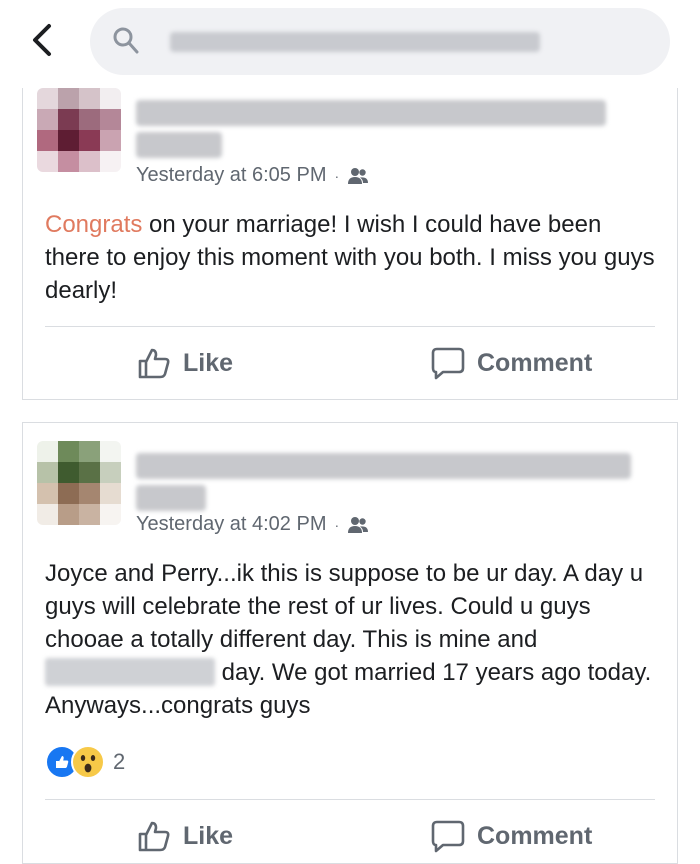  I want to click on wow-reaction-icon, so click(88, 762).